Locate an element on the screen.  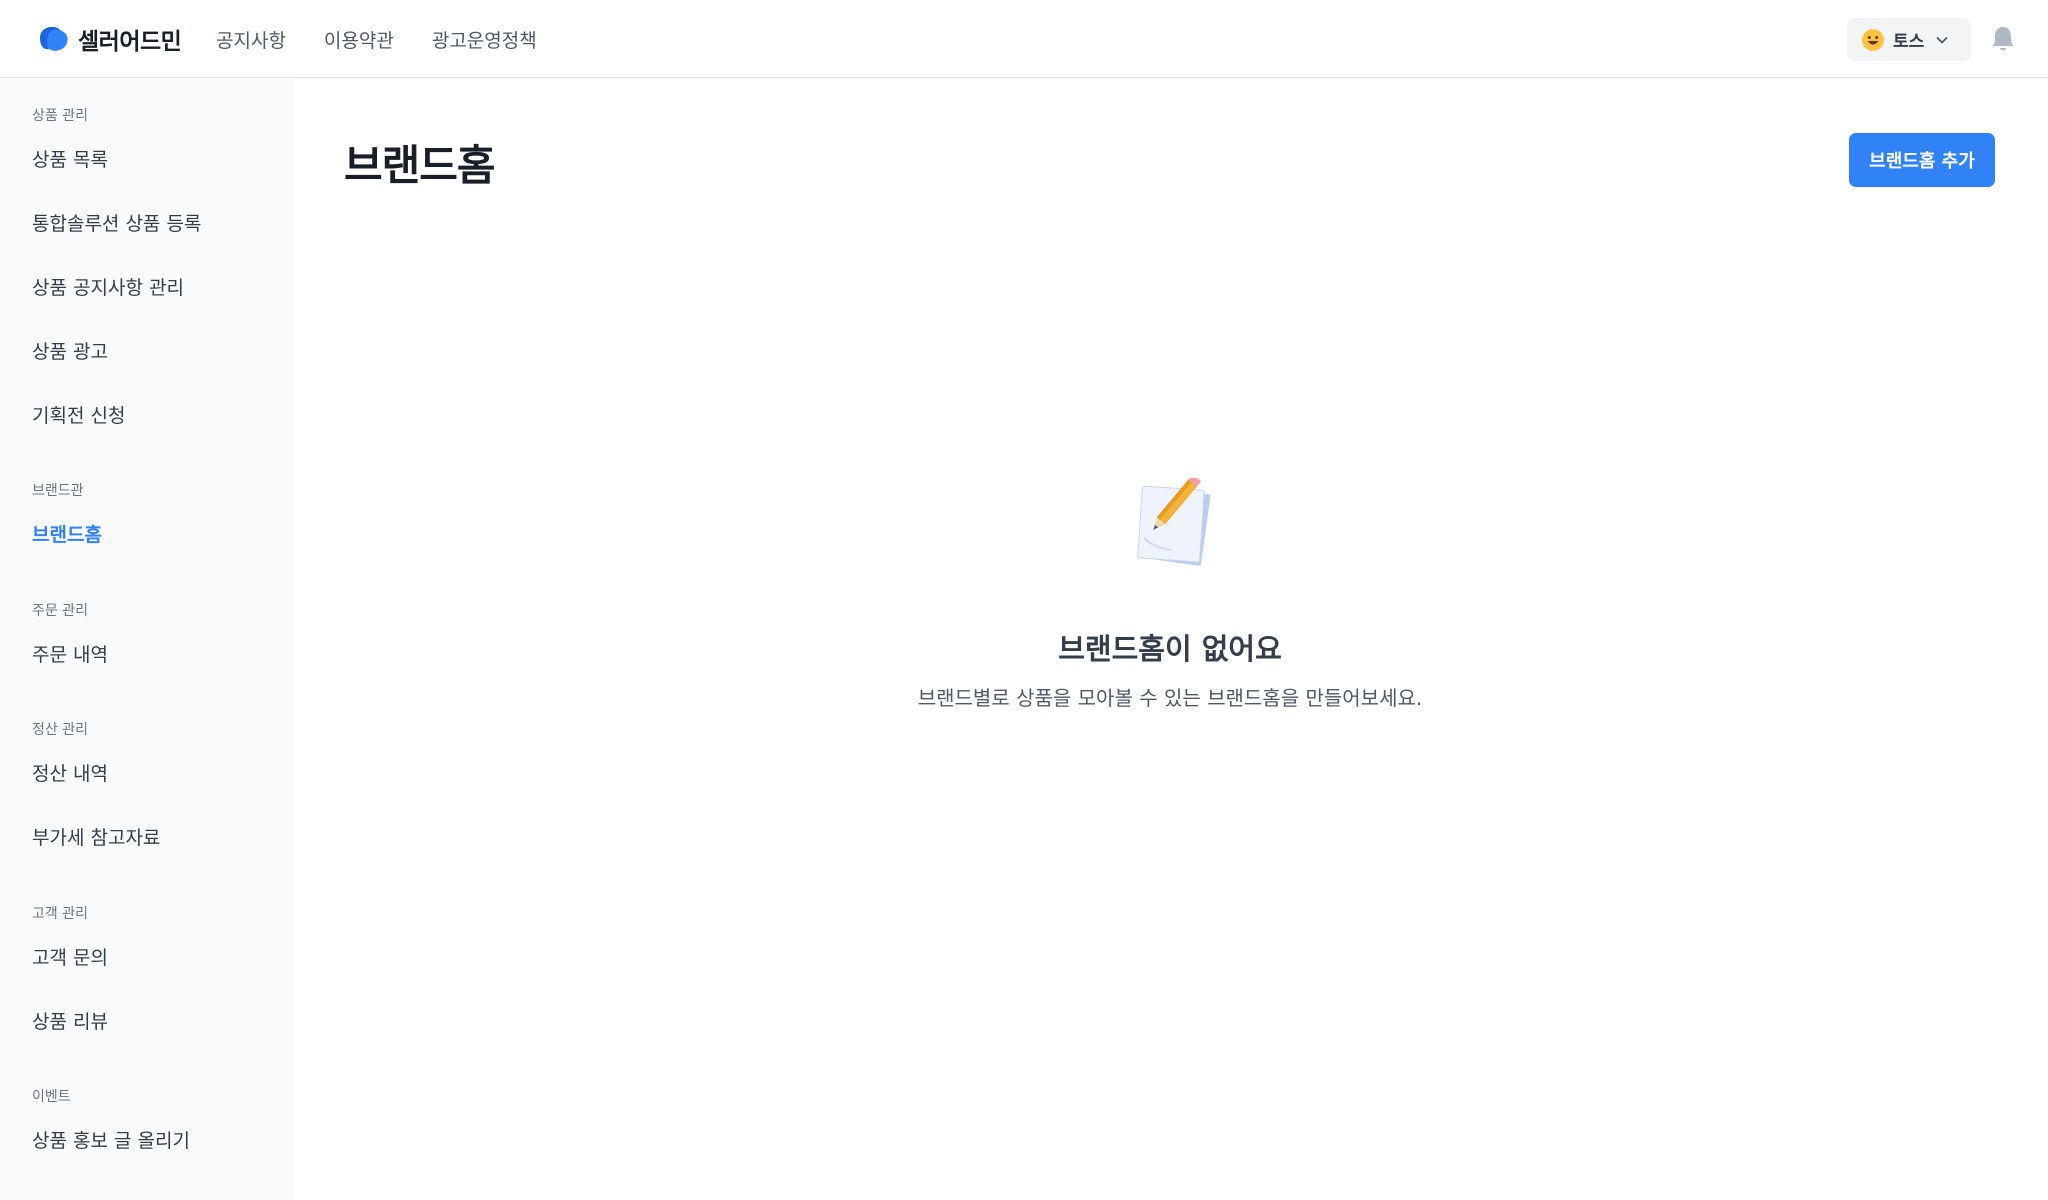
top-bar: 셀러어드민 공지사항 이용약관 광고운영정책 토스 is located at coordinates (1024, 39).